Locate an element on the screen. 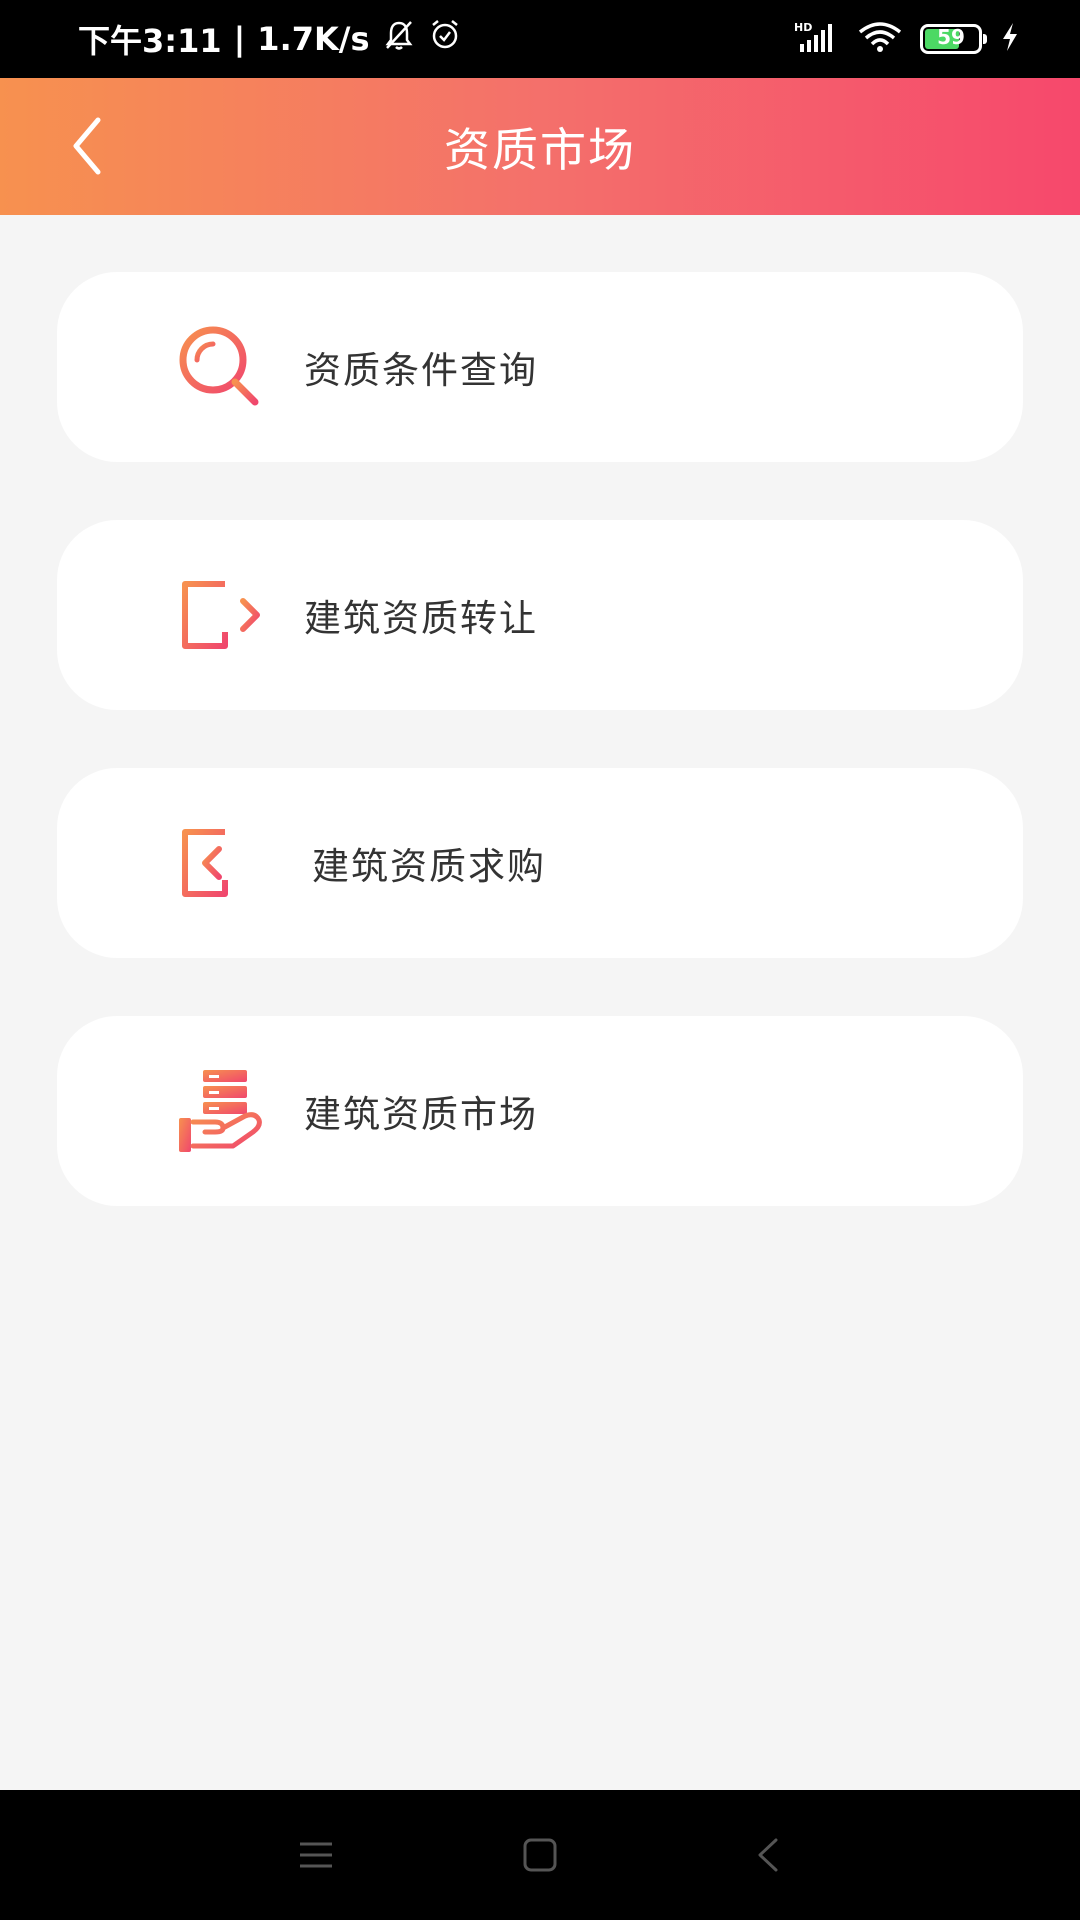 The height and width of the screenshot is (1920, 1080). battery-icon: 59 is located at coordinates (953, 39).